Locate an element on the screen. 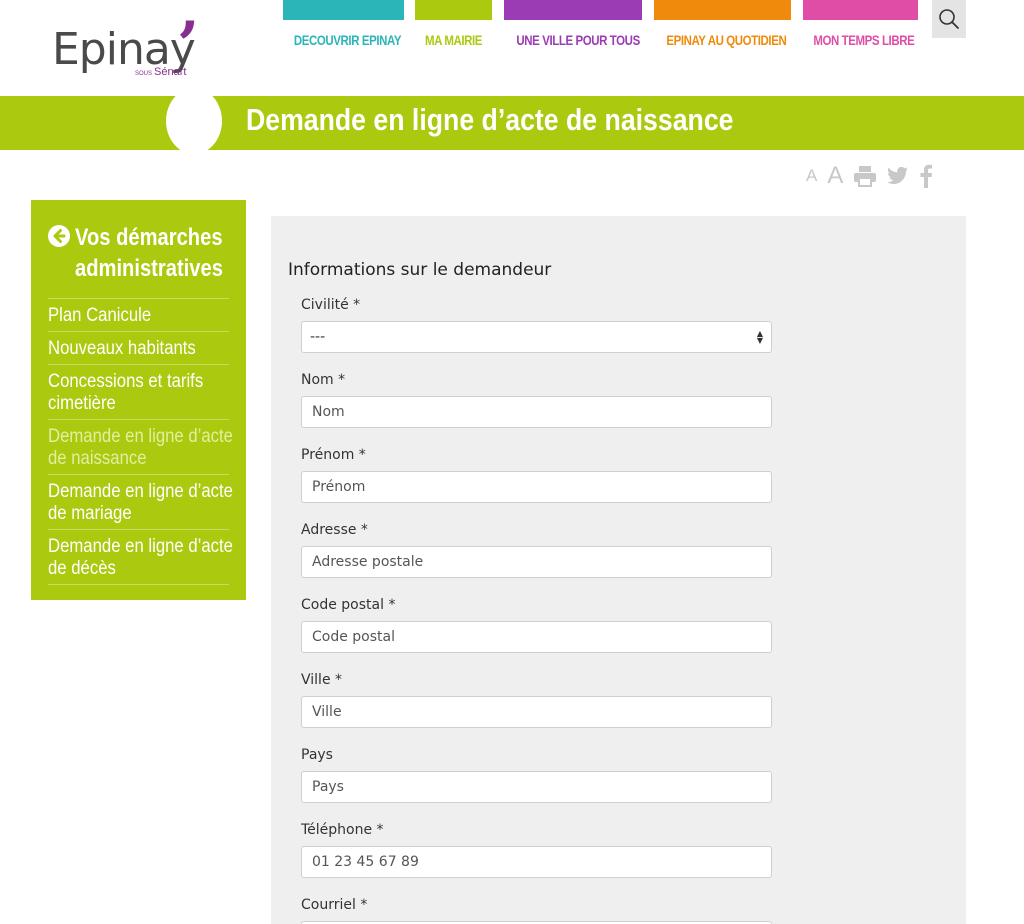 The height and width of the screenshot is (924, 1024). pays-input is located at coordinates (536, 787).